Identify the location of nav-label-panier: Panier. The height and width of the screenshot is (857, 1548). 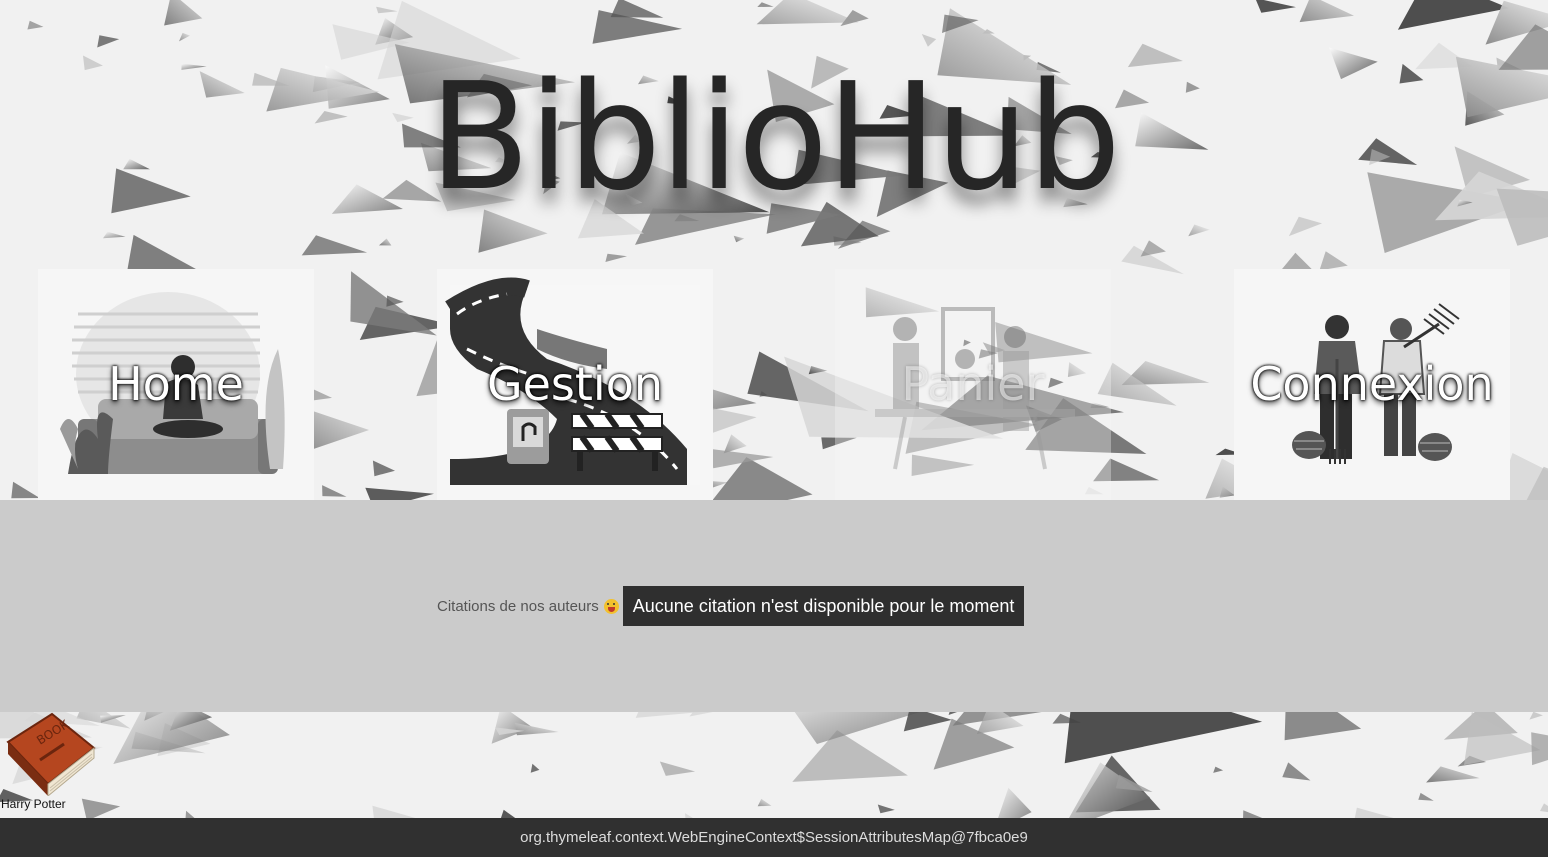
(973, 384).